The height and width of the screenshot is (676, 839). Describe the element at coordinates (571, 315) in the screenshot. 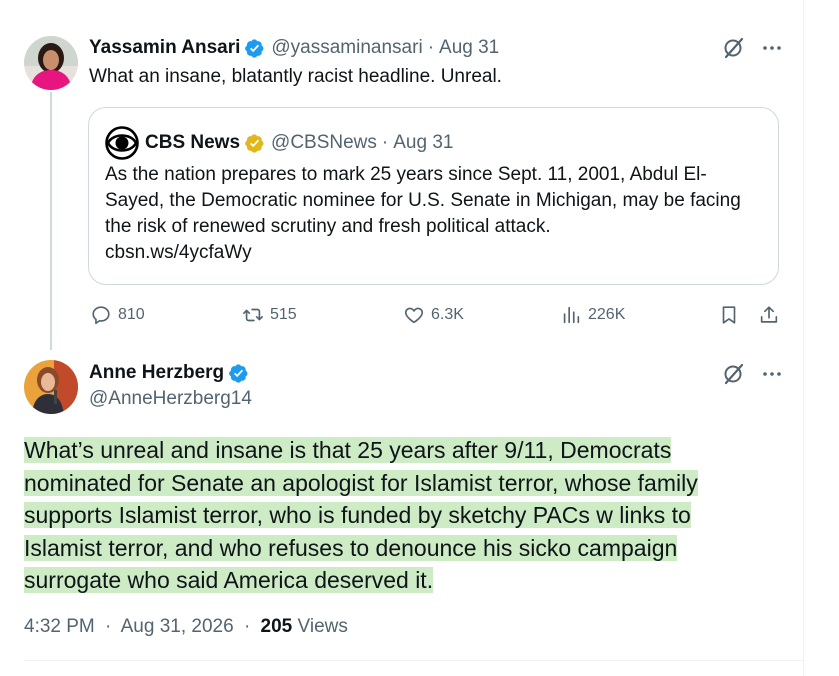

I see `analytics-icon` at that location.